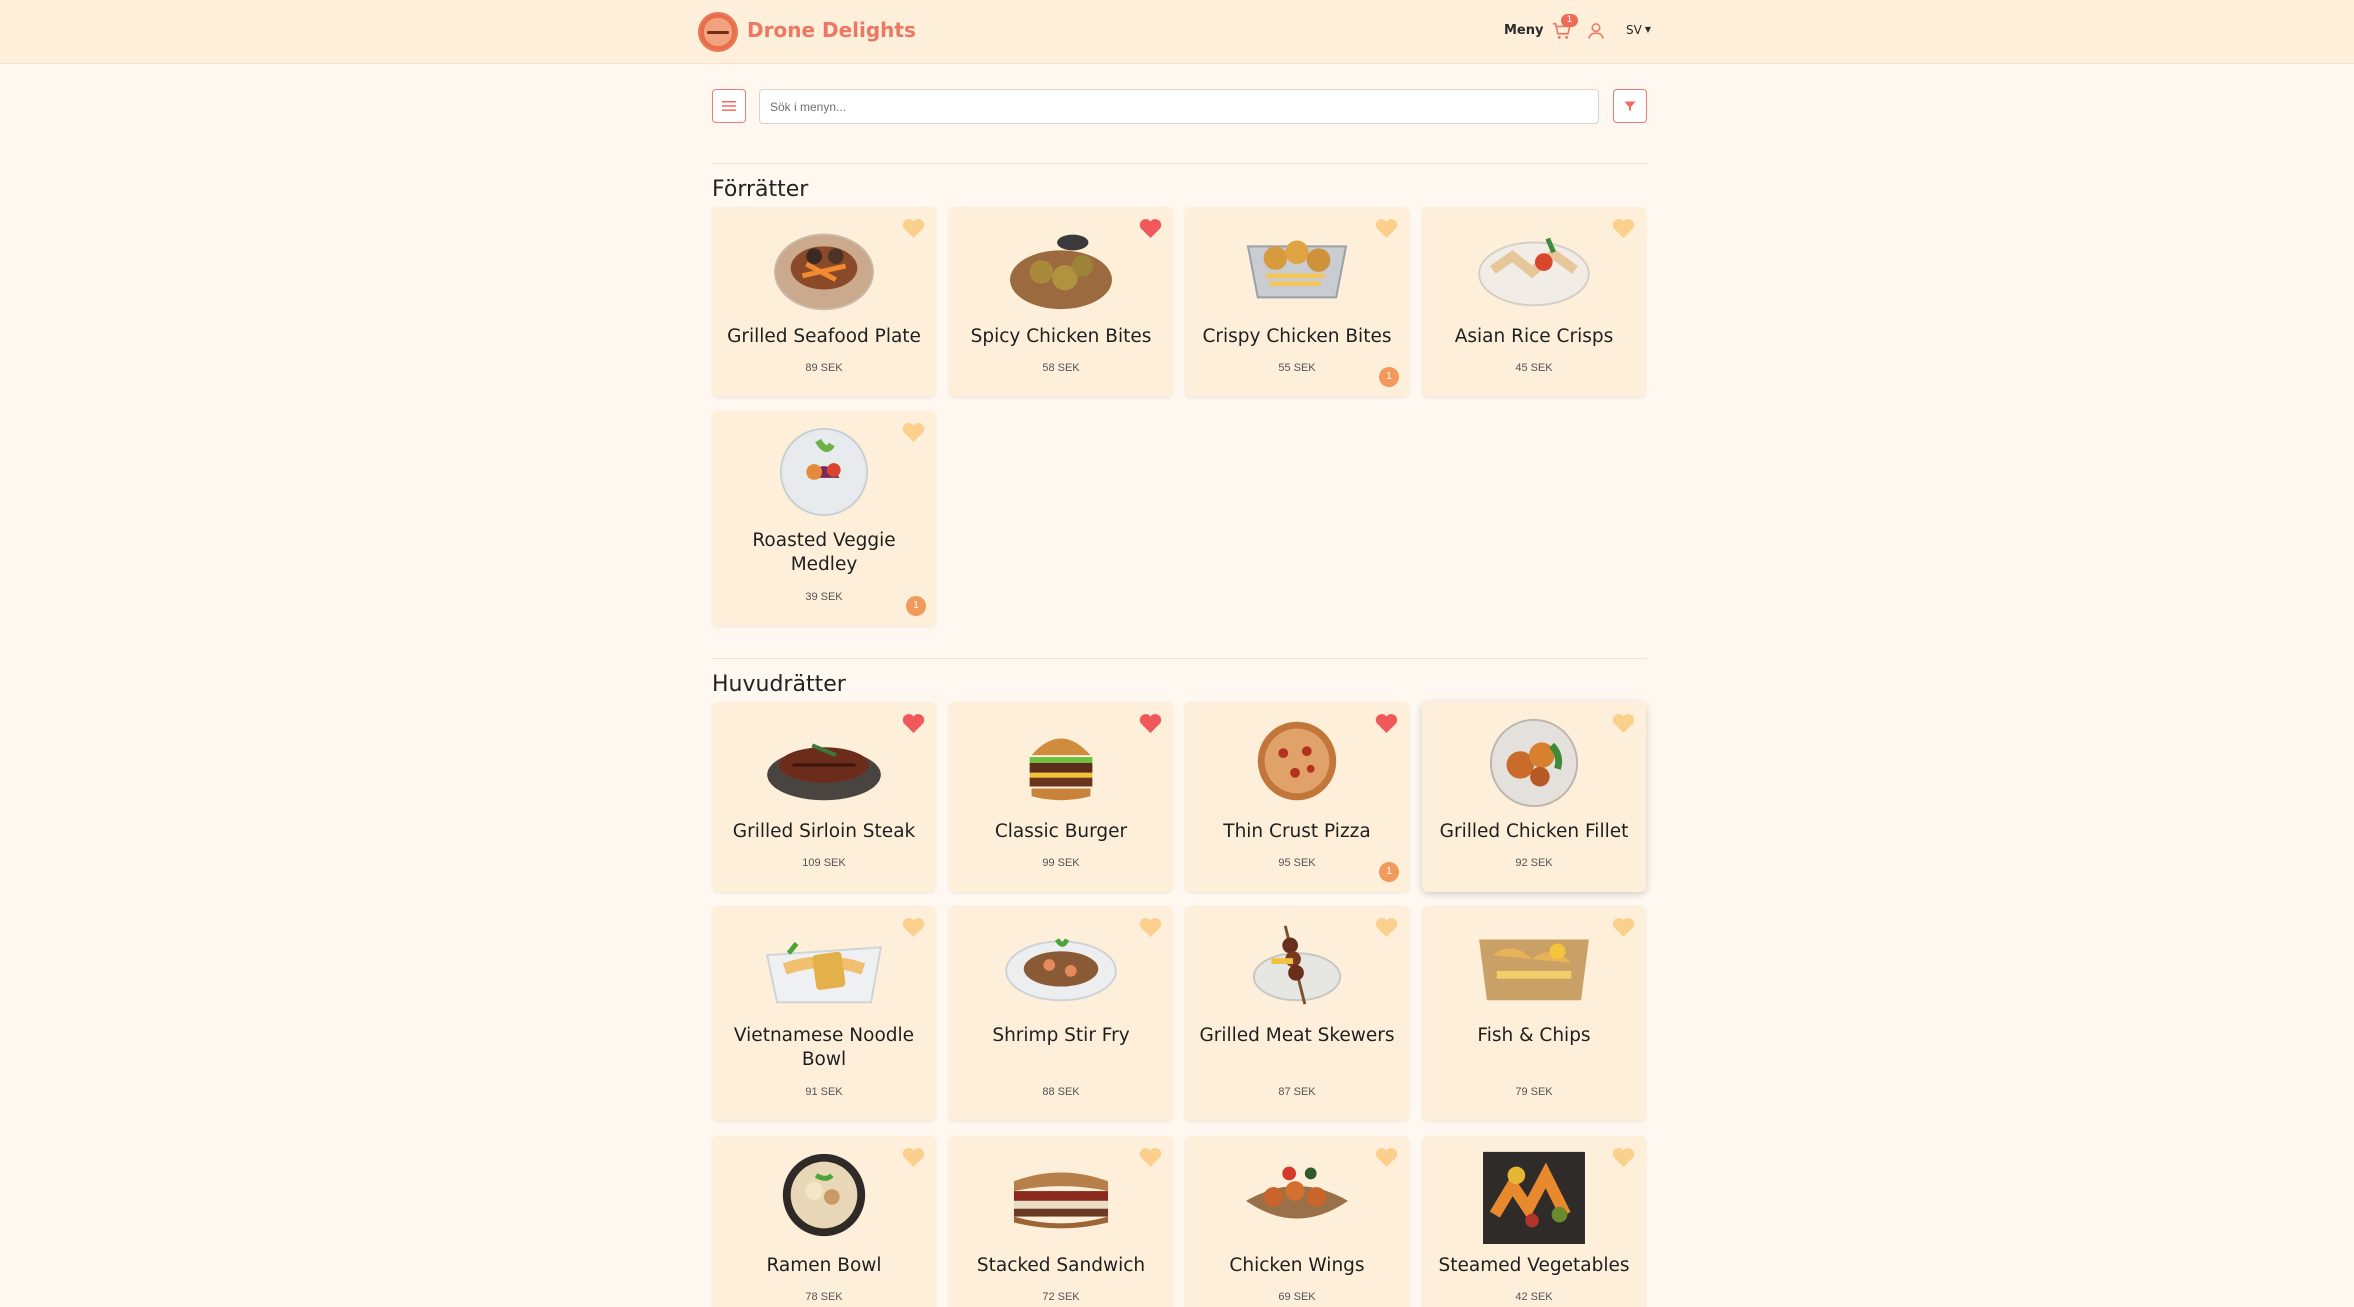 Image resolution: width=2354 pixels, height=1307 pixels. Describe the element at coordinates (824, 1013) in the screenshot. I see `menu-item-card: Vietnamese Noodle Bowl 91 SEK` at that location.